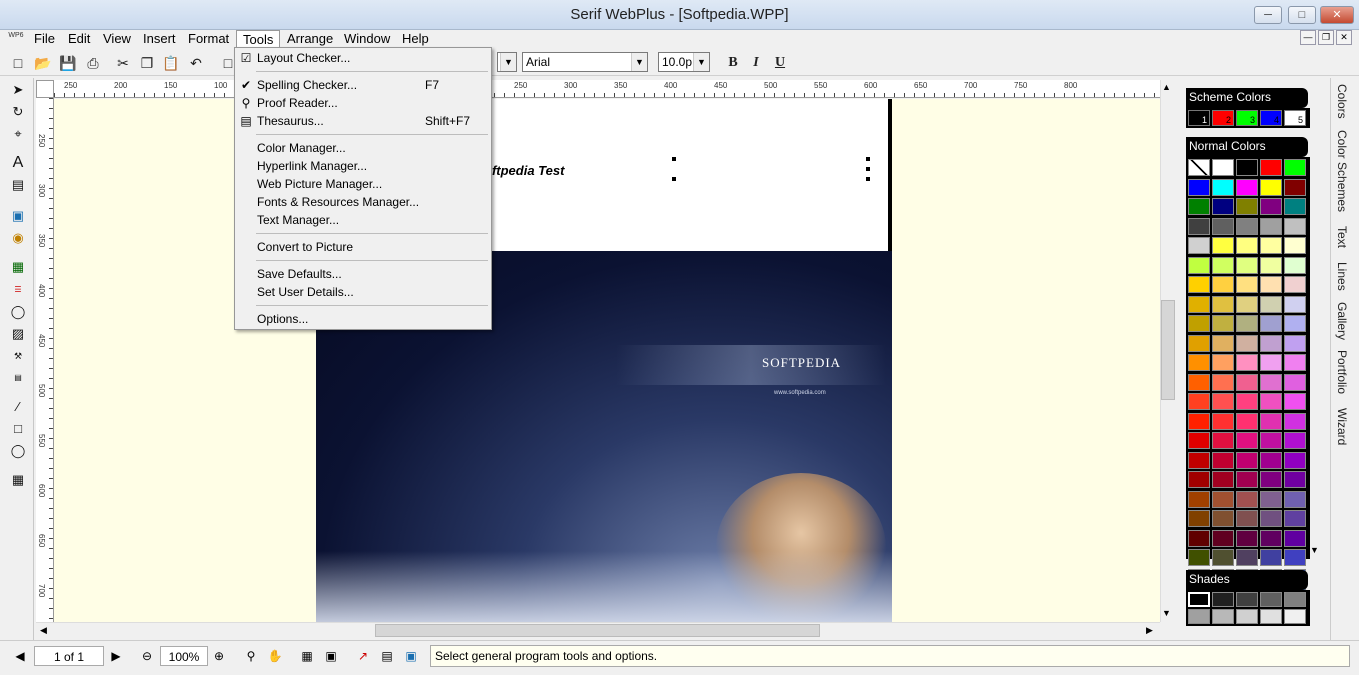 The image size is (1359, 675). Describe the element at coordinates (18, 90) in the screenshot. I see `pointer-tool-icon: ➤` at that location.